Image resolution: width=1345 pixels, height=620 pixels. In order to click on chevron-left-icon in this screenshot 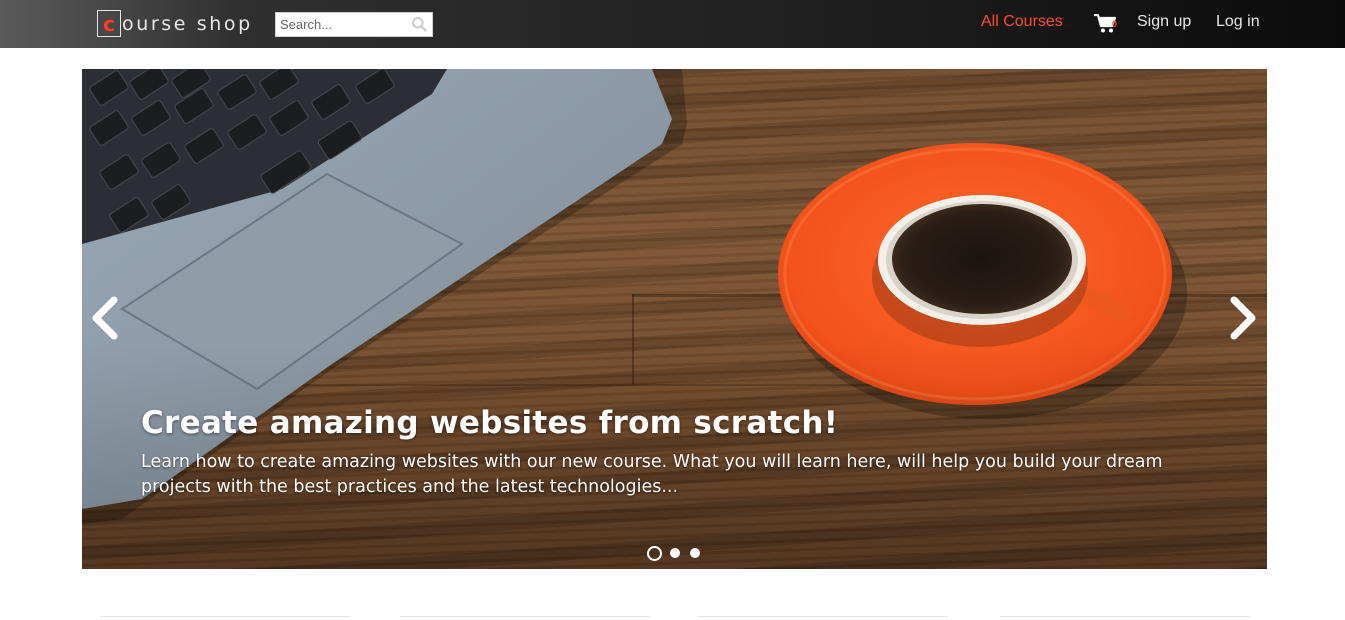, I will do `click(104, 318)`.